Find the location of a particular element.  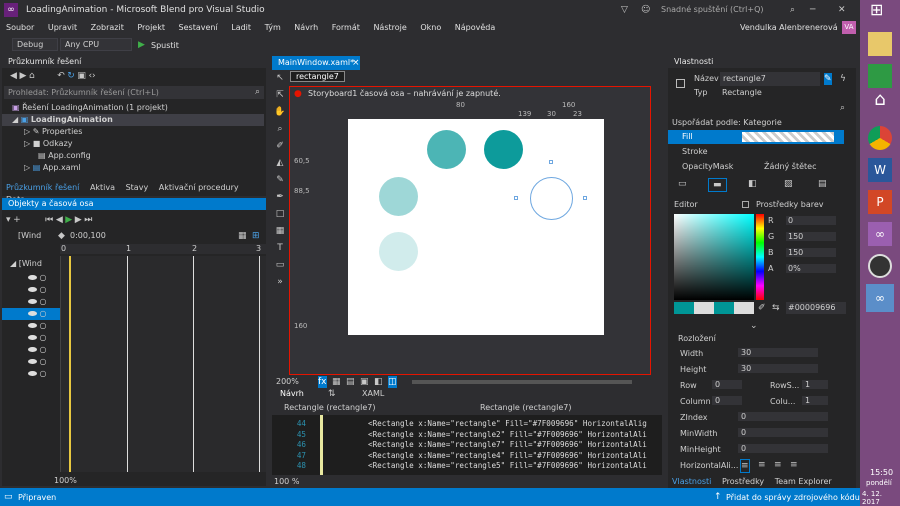

selected-rectangle7 is located at coordinates (551, 198).